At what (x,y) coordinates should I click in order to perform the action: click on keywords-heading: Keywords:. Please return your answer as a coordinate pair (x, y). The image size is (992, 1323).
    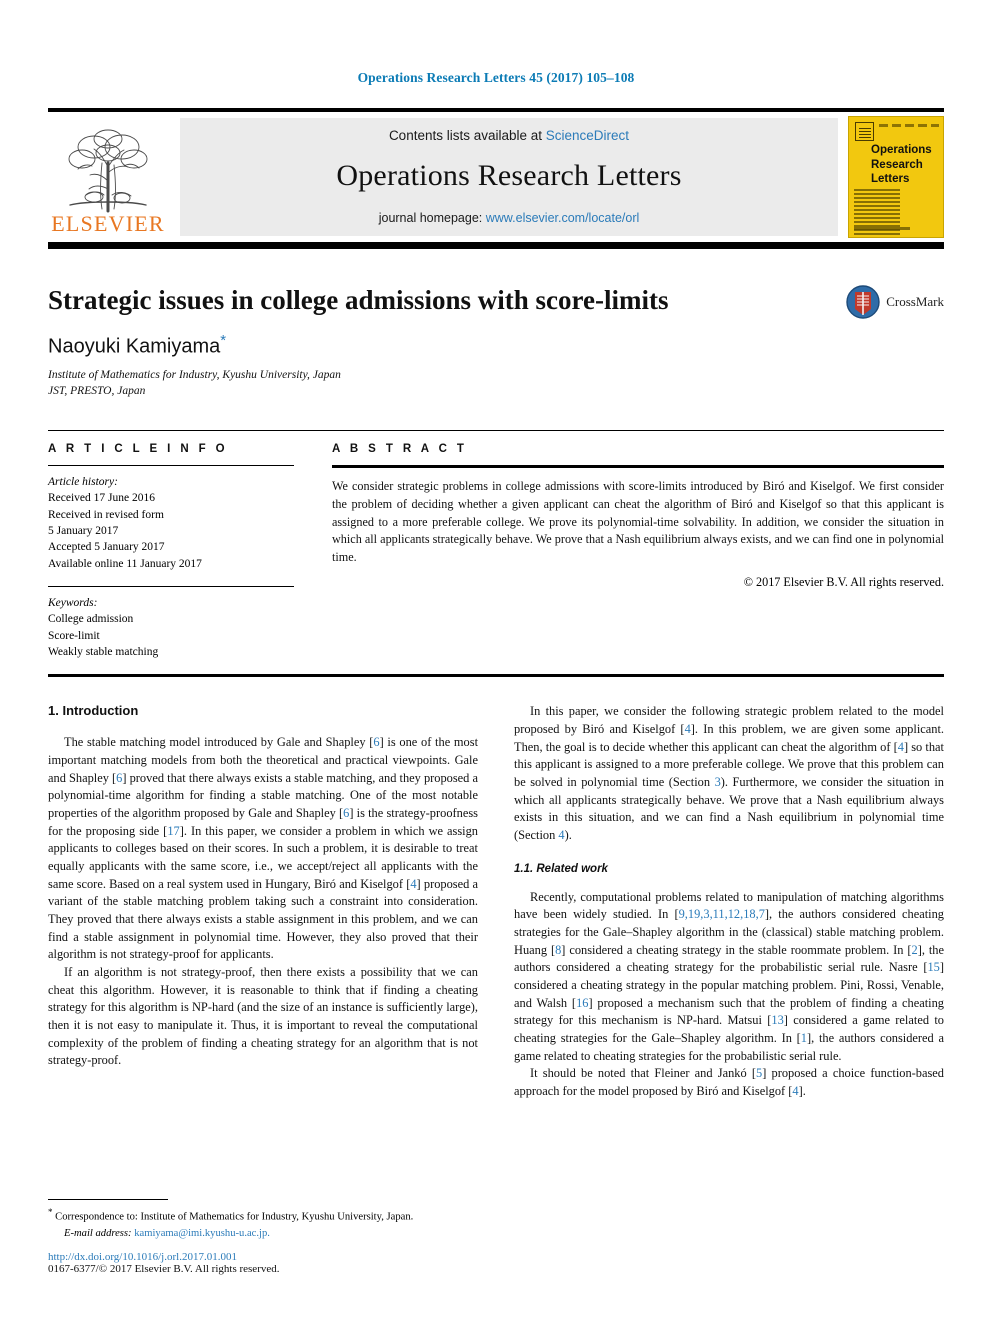
    Looking at the image, I should click on (73, 603).